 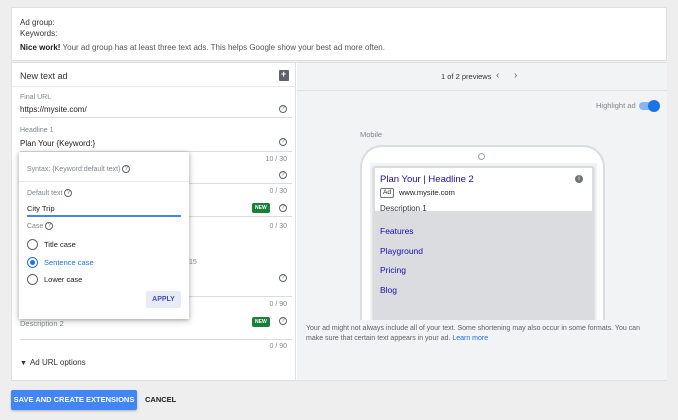 I want to click on form-title: New text ad, so click(x=44, y=76).